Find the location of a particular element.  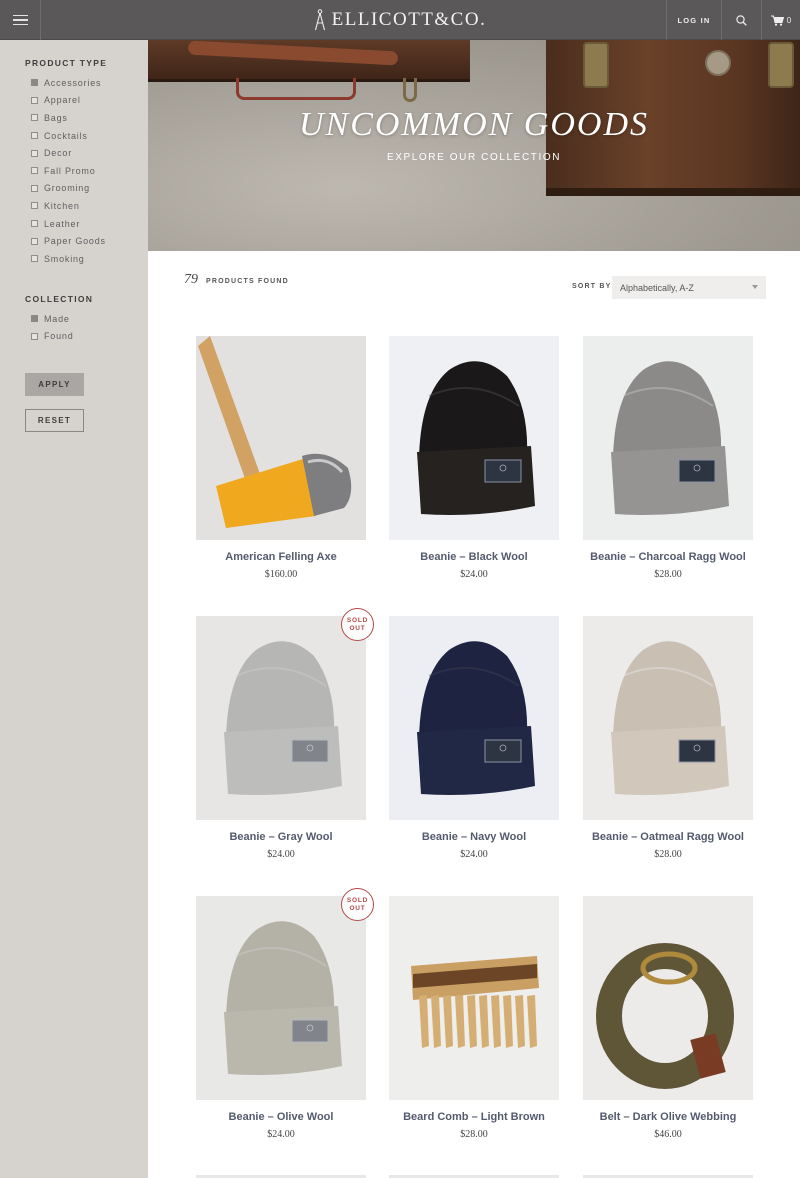

products-count: 79 PRODUCTS FOUND is located at coordinates (236, 280).